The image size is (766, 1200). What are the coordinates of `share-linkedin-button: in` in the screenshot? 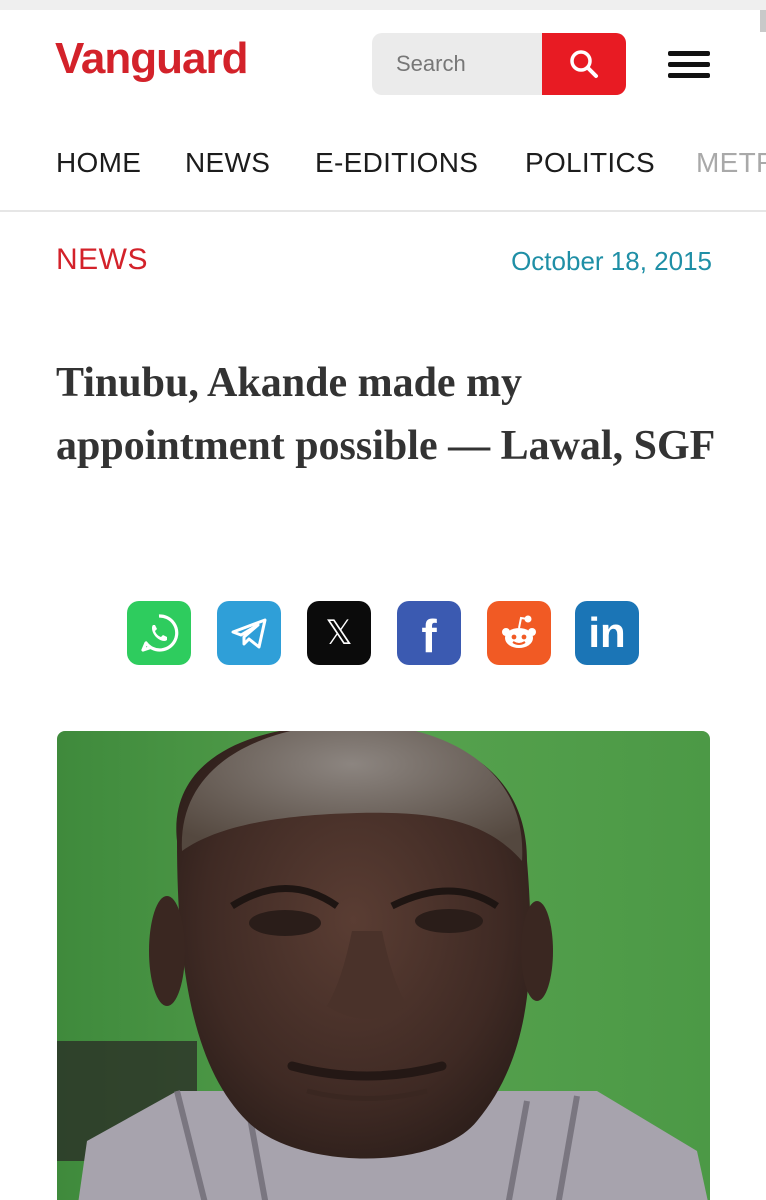 It's located at (607, 633).